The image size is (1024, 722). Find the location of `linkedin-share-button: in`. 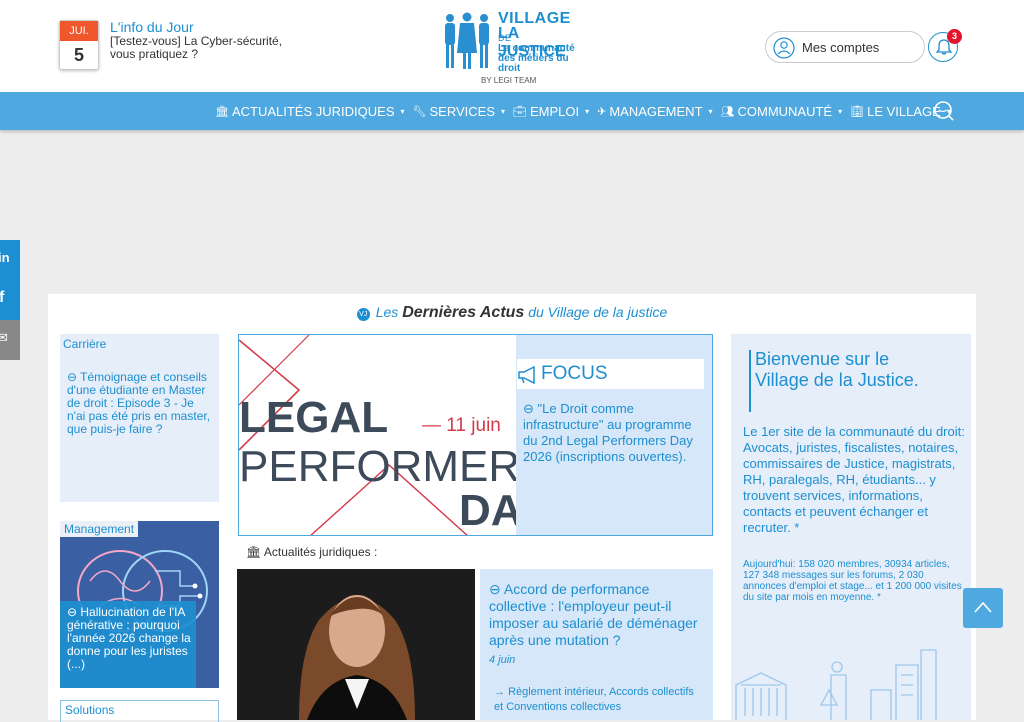

linkedin-share-button: in is located at coordinates (10, 260).